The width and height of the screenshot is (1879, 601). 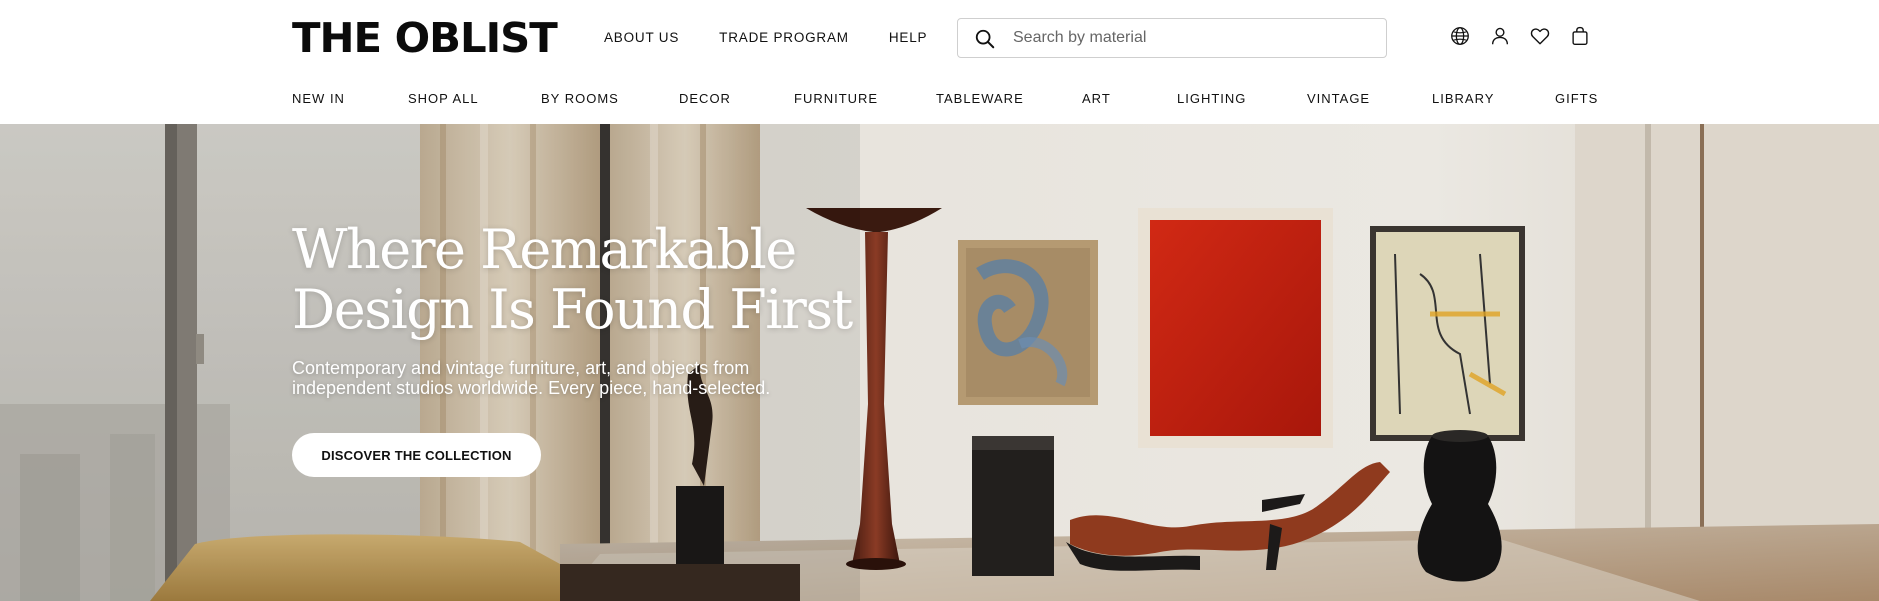 I want to click on globe-icon, so click(x=1460, y=36).